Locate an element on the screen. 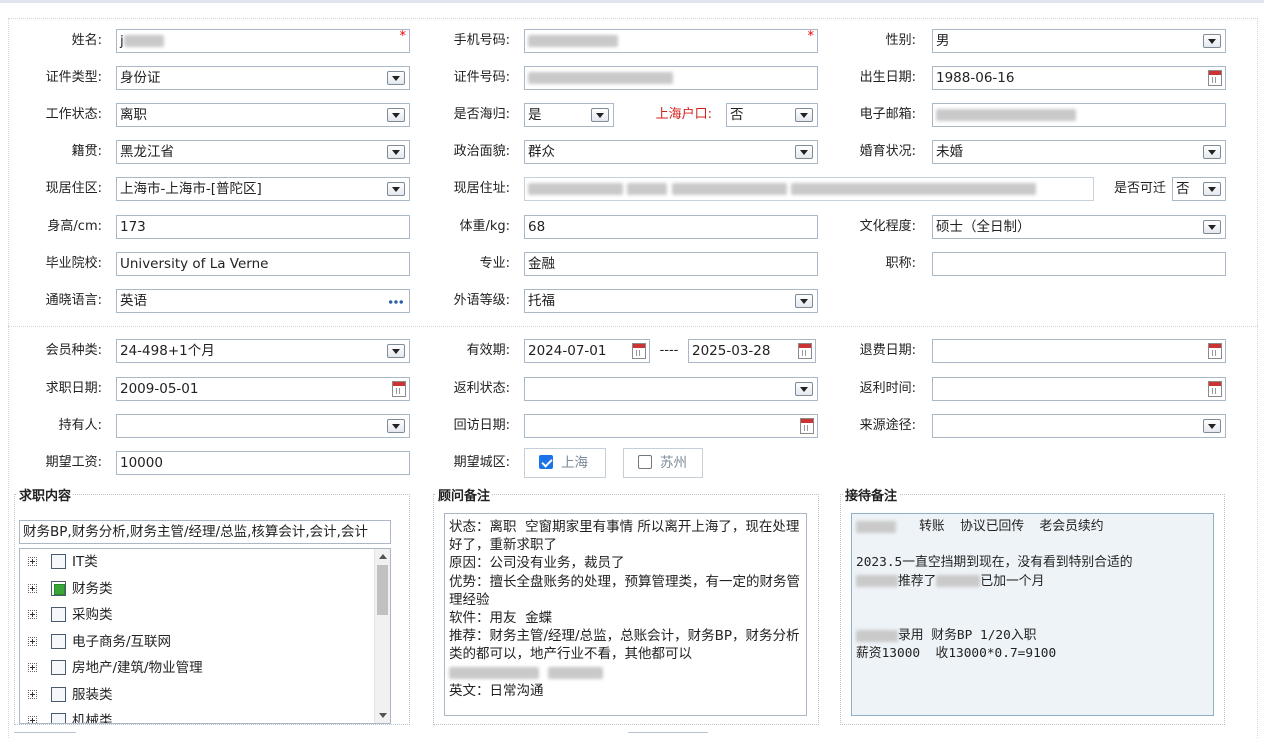 Image resolution: width=1264 pixels, height=738 pixels. returnee-select: 是 is located at coordinates (569, 115).